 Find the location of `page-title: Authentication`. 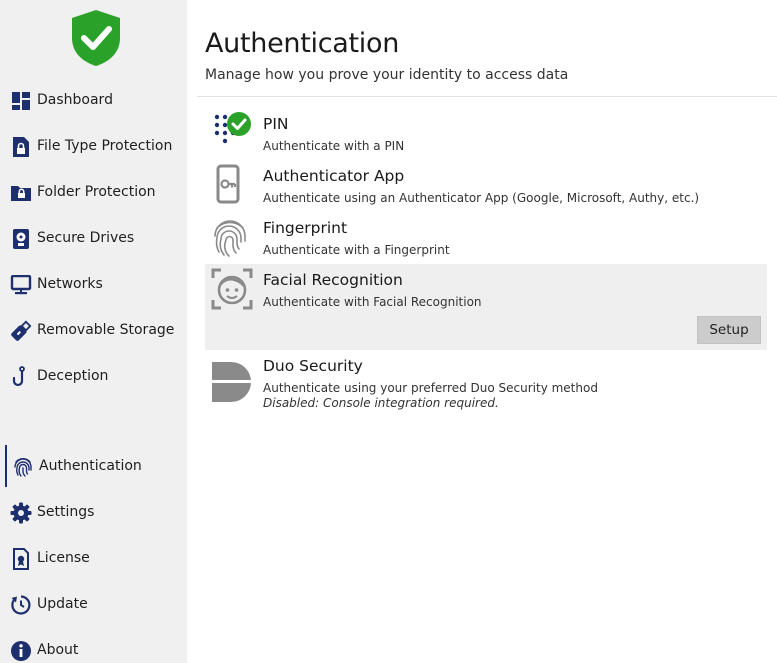

page-title: Authentication is located at coordinates (302, 43).